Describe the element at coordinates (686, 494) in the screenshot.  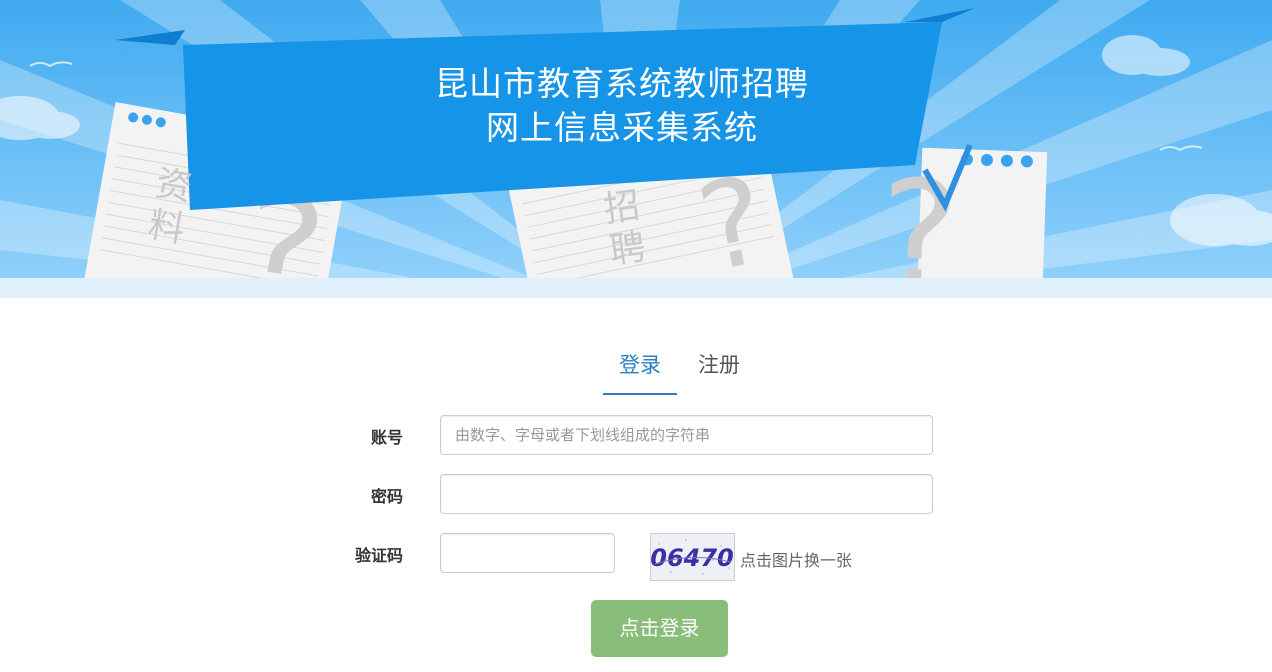
I see `password-input` at that location.